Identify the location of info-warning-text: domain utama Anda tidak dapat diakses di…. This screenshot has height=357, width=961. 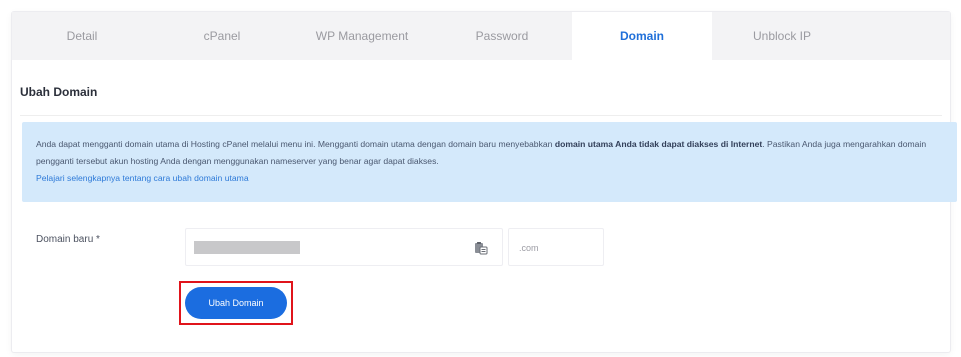
(658, 144).